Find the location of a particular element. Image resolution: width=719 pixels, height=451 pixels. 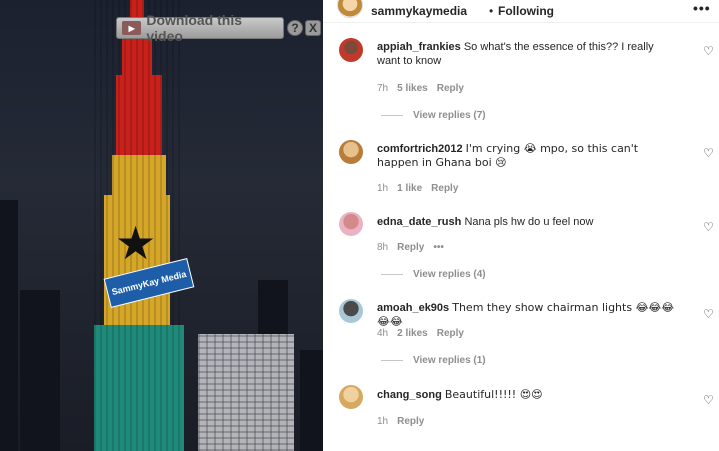

comment-meta: 7h 5 likes Reply is located at coordinates (420, 88).